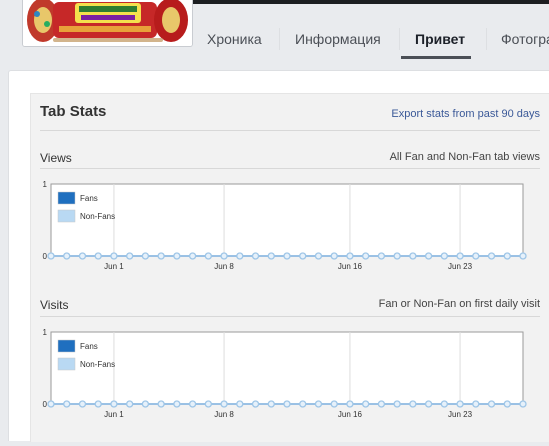  What do you see at coordinates (274, 31) in the screenshot?
I see `page-tab-bar: Хроника Информация Привет Фотограф` at bounding box center [274, 31].